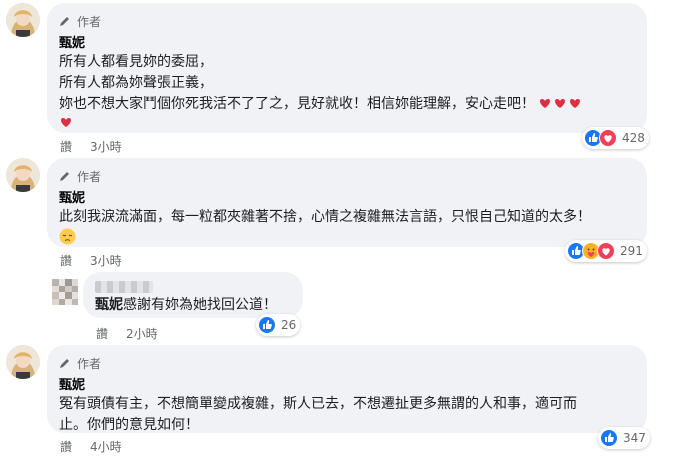  What do you see at coordinates (106, 446) in the screenshot?
I see `comment-timestamp: 4小時` at bounding box center [106, 446].